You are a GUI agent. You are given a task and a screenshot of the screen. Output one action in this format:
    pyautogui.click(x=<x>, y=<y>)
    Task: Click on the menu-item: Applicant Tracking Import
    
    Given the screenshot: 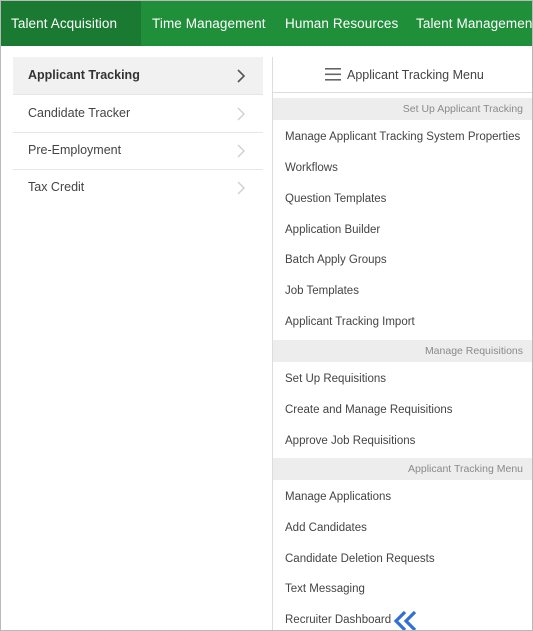 What is the action you would take?
    pyautogui.click(x=350, y=322)
    